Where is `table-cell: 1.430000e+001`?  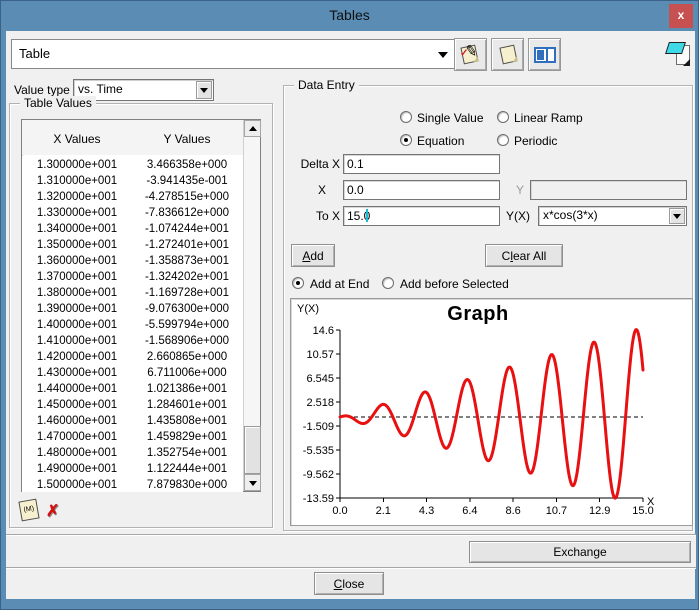 table-cell: 1.430000e+001 is located at coordinates (77, 373).